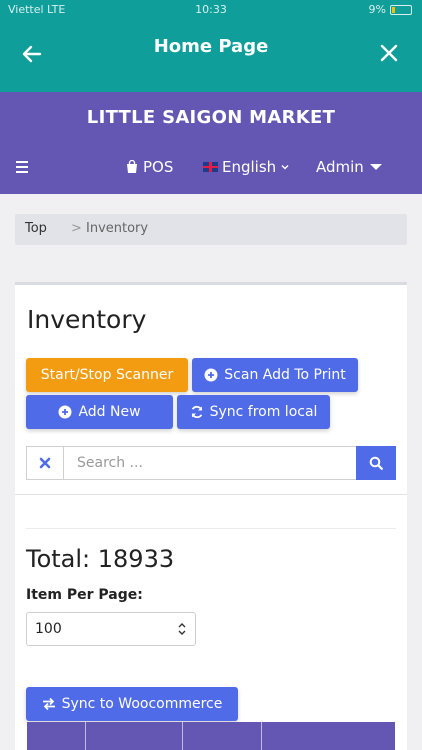 This screenshot has width=422, height=750. Describe the element at coordinates (377, 9) in the screenshot. I see `battery-percent: 9%` at that location.